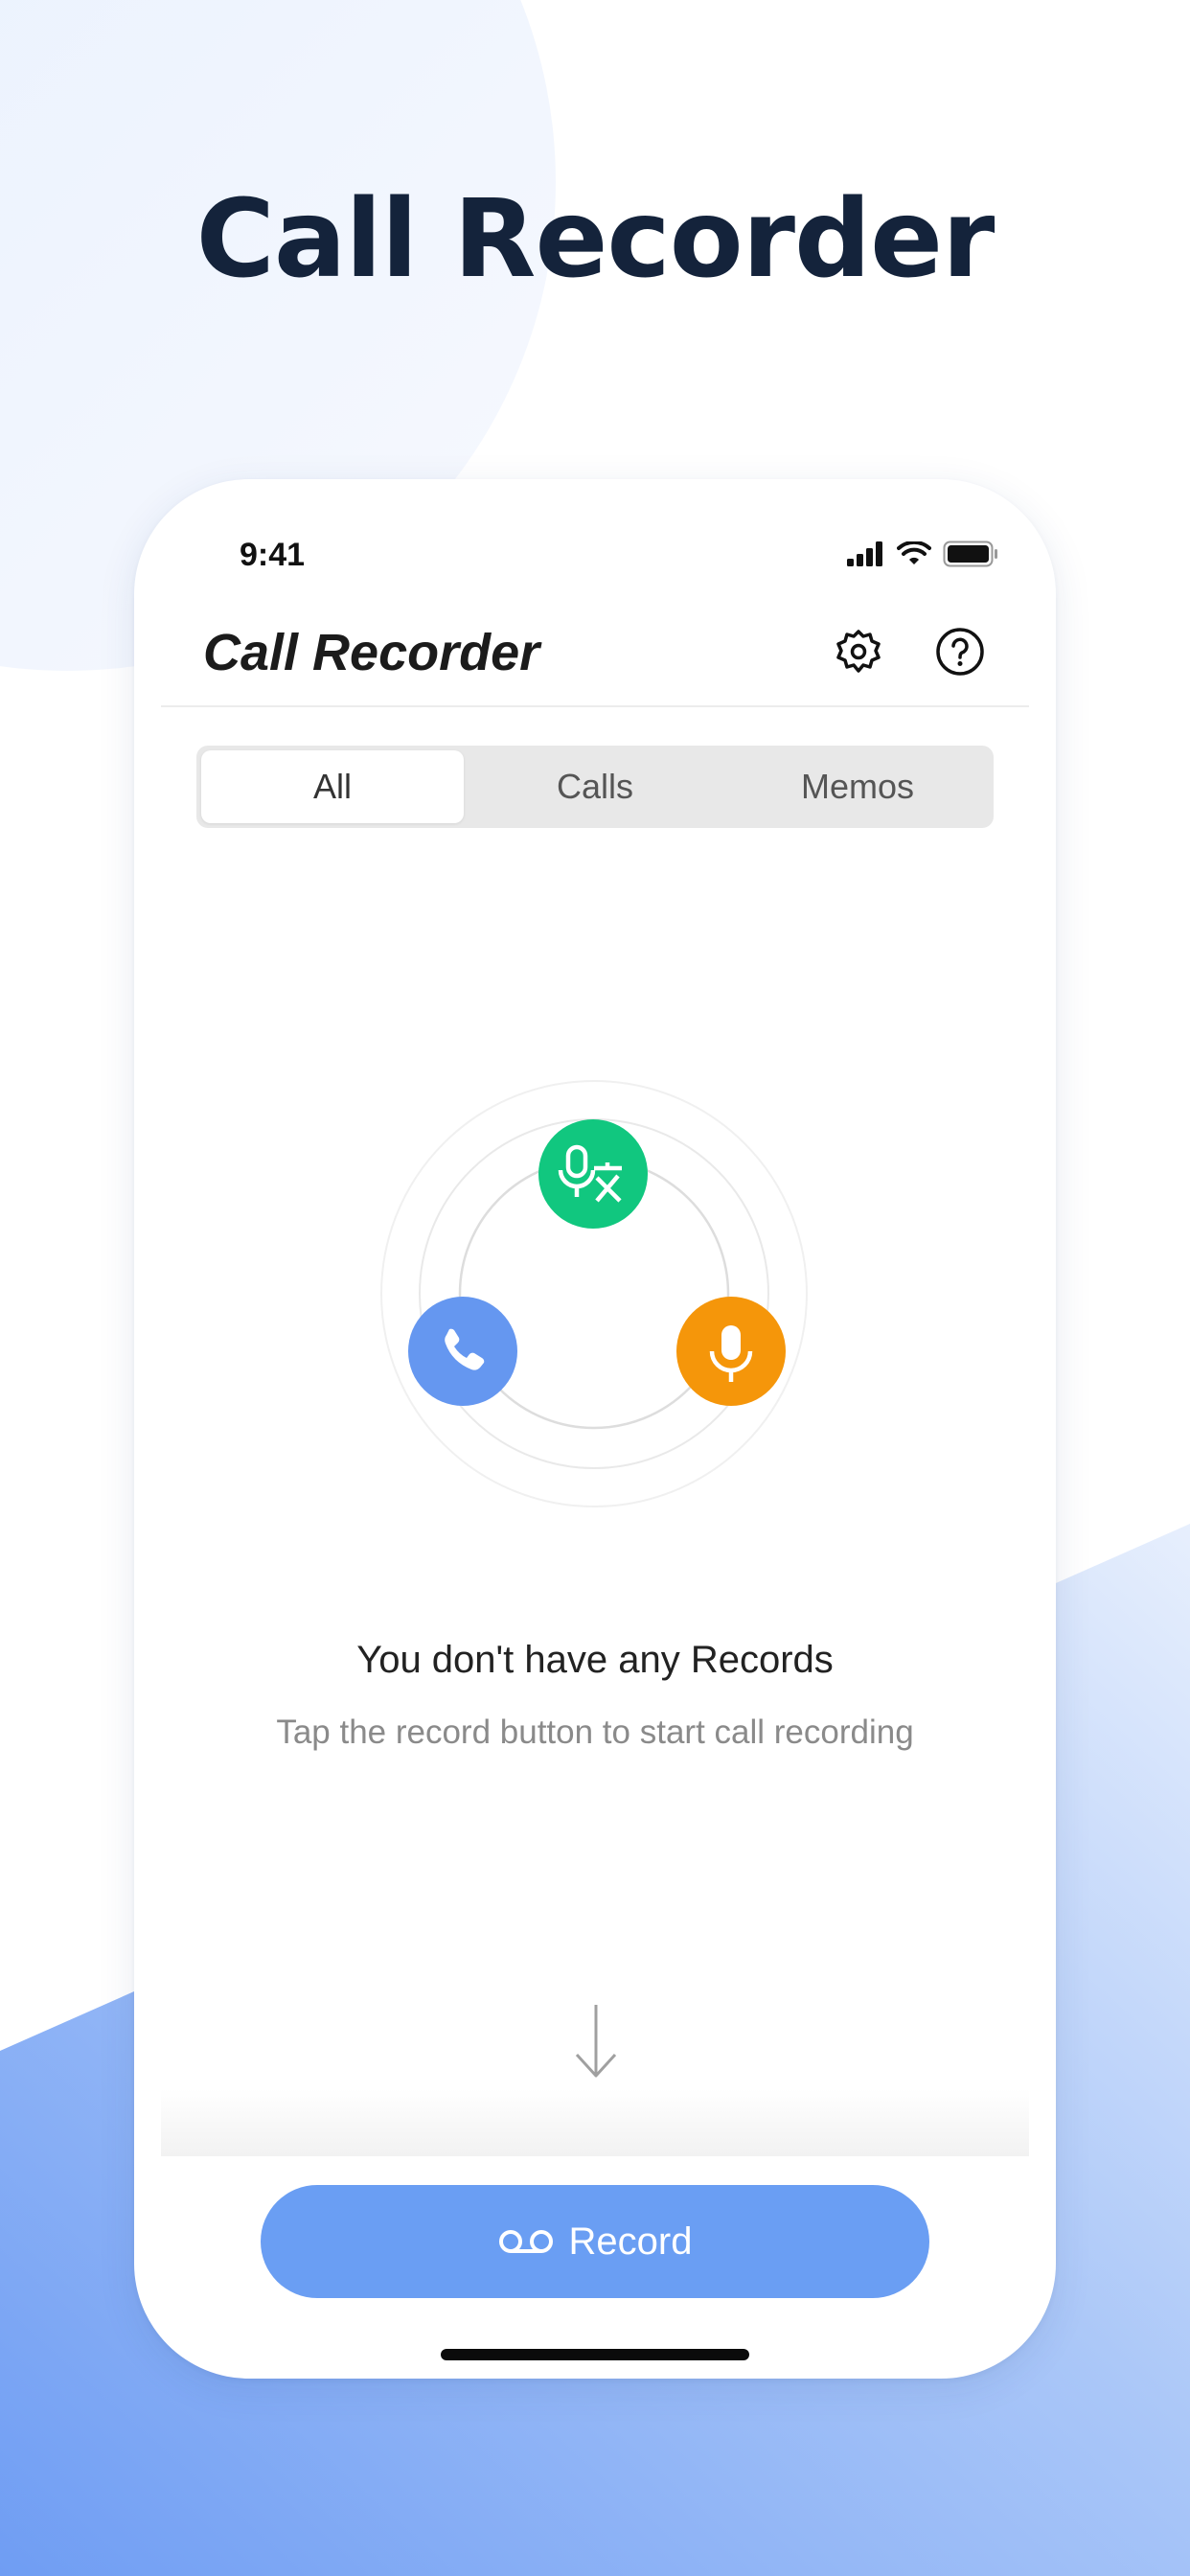 The image size is (1190, 2576). I want to click on voicemail-icon, so click(526, 2241).